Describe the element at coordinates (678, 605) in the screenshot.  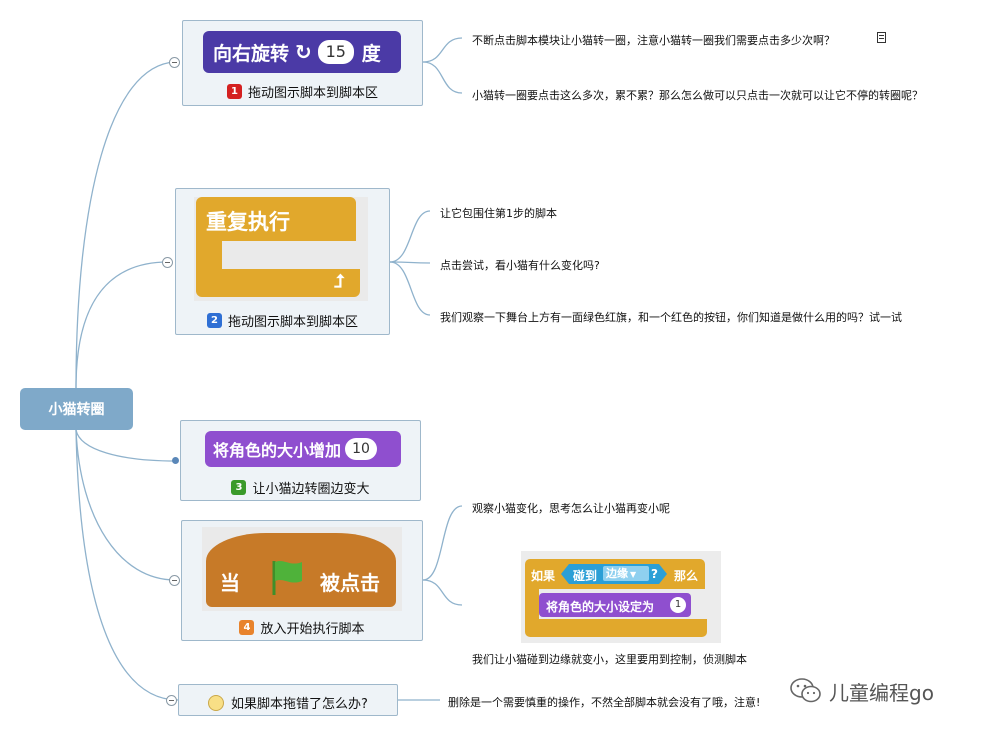
I see `set-size-value: 1` at that location.